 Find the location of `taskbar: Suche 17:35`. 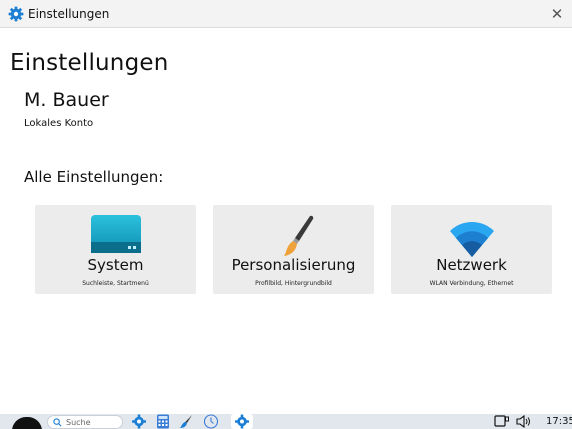

taskbar: Suche 17:35 is located at coordinates (286, 421).